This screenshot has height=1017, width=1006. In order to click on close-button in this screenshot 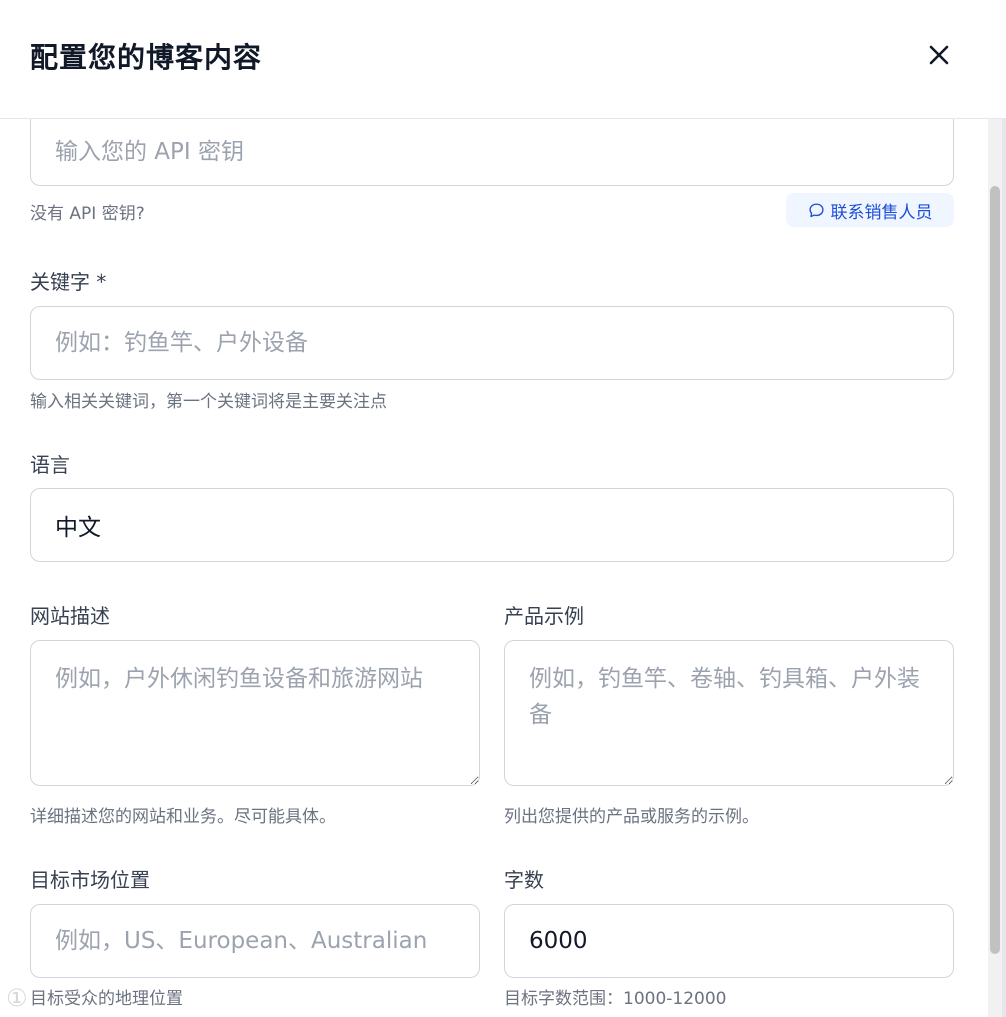, I will do `click(939, 55)`.